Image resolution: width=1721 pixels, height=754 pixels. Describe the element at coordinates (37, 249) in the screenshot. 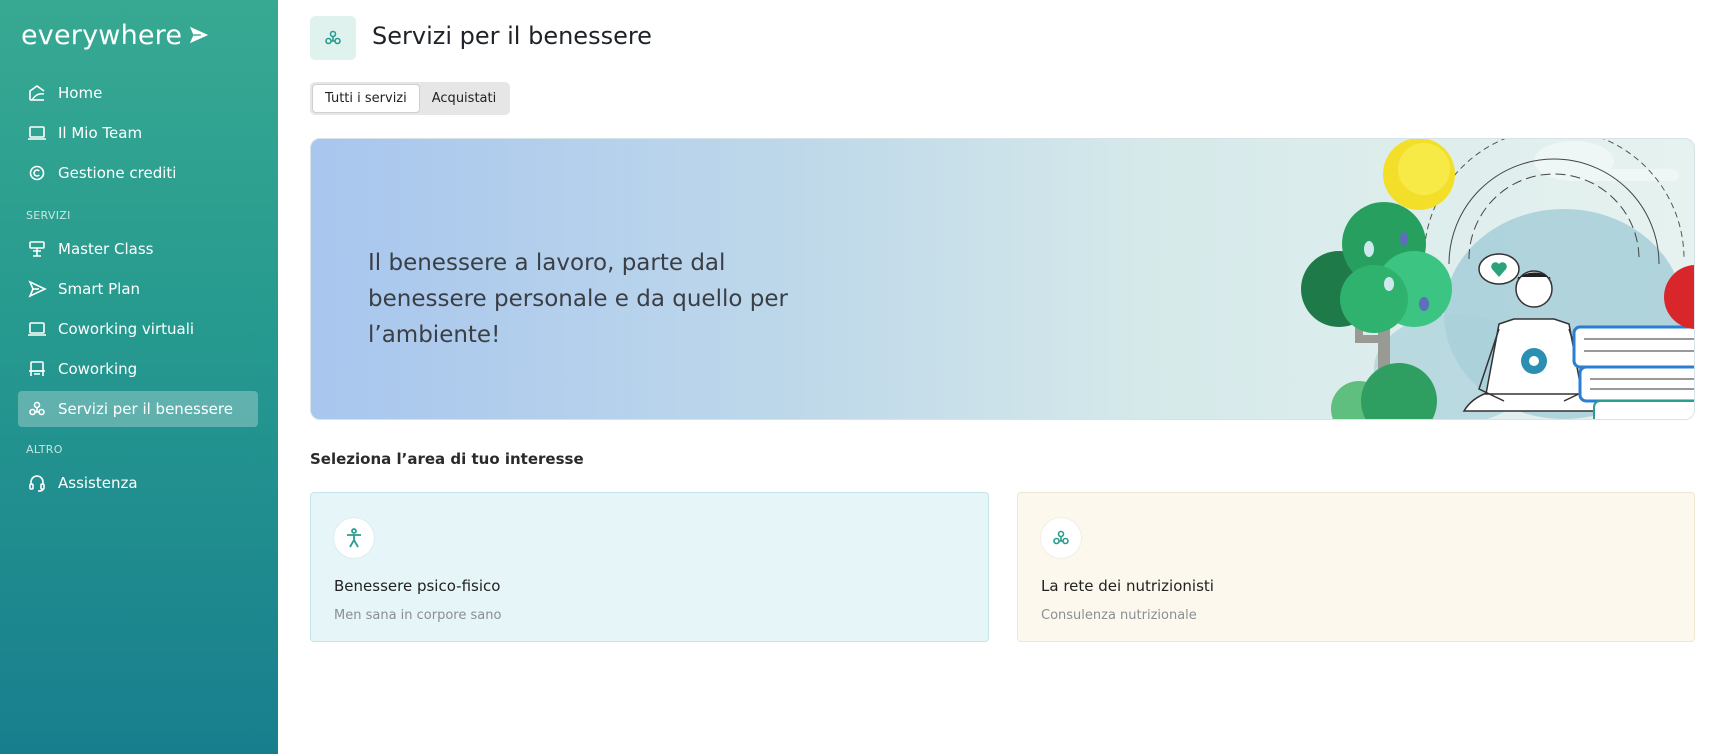

I see `presentation-icon` at that location.